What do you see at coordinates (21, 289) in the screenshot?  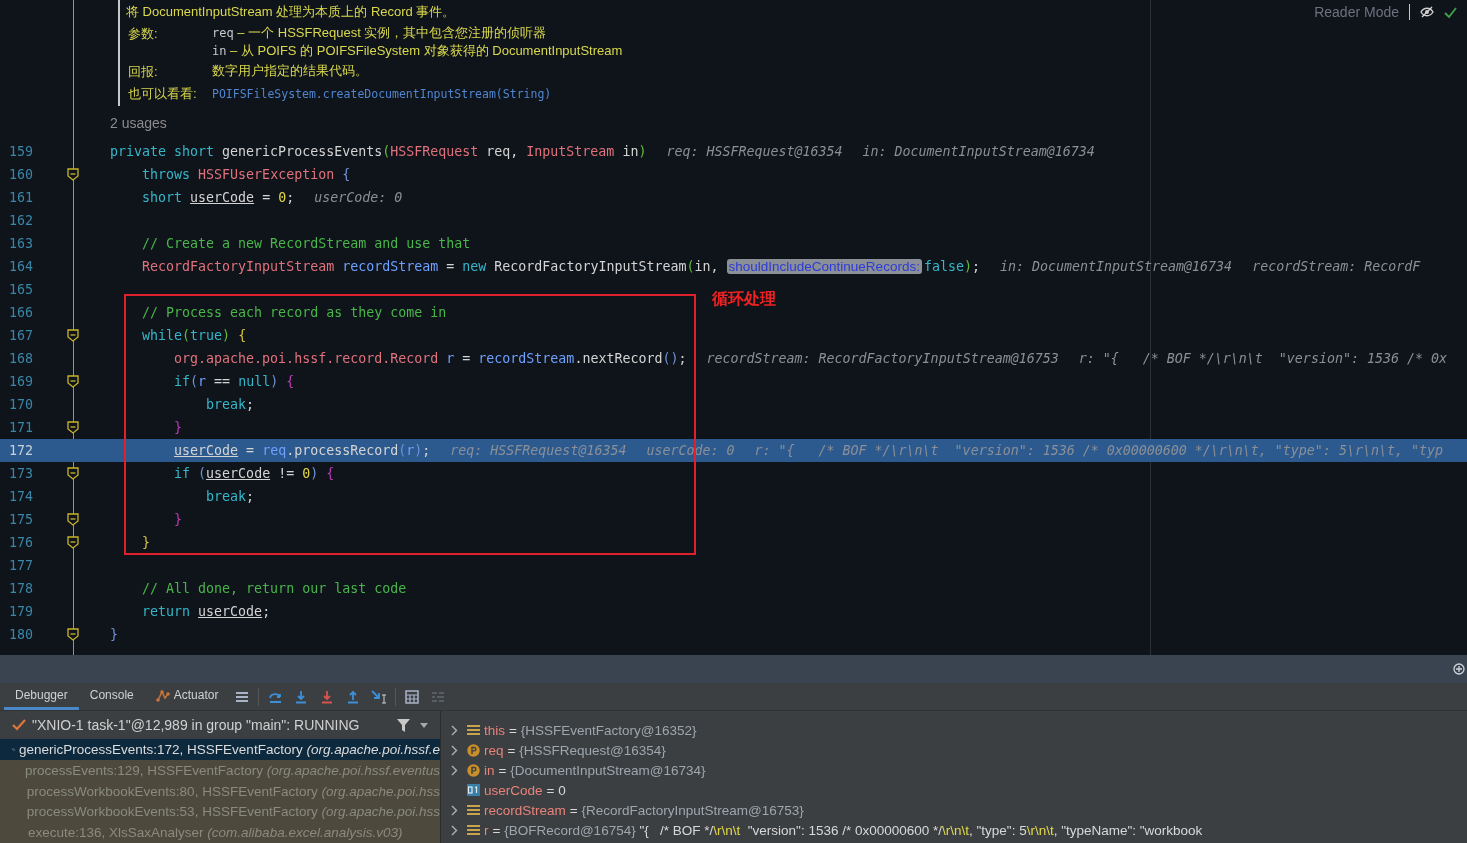 I see `line-number: 165` at bounding box center [21, 289].